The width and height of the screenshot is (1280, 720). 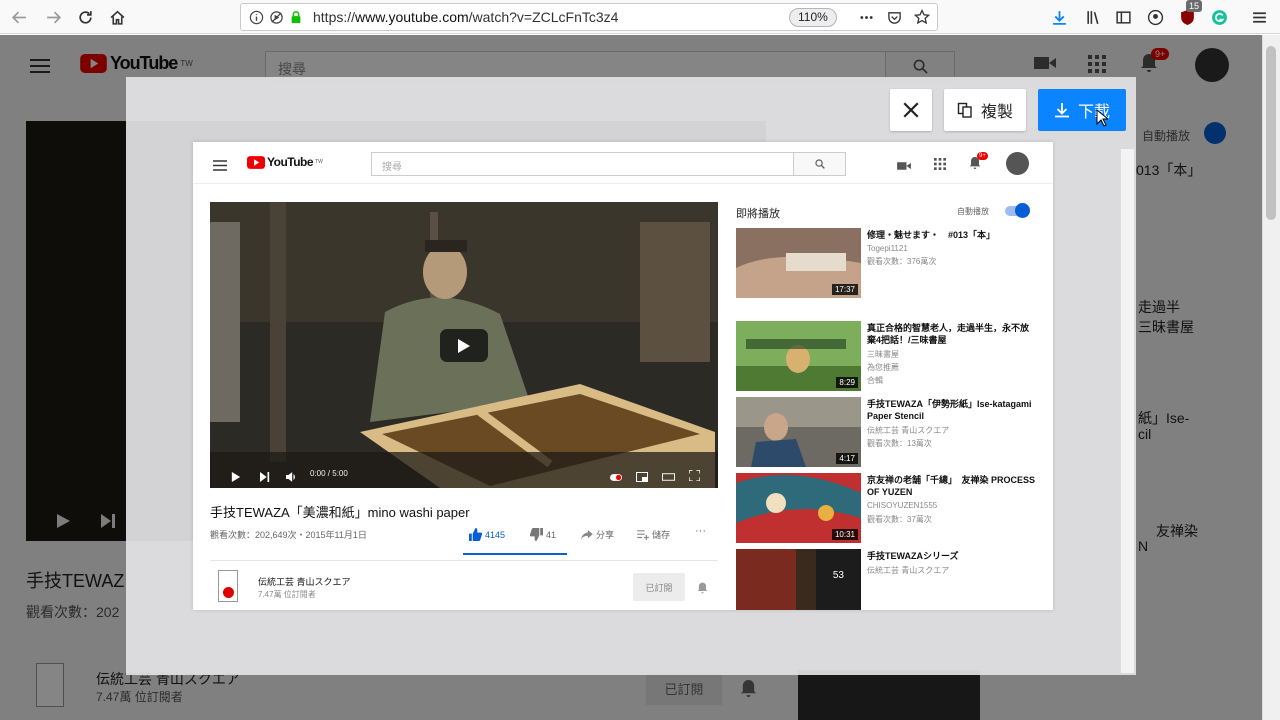 I want to click on preview-share-button: 分享, so click(x=597, y=534).